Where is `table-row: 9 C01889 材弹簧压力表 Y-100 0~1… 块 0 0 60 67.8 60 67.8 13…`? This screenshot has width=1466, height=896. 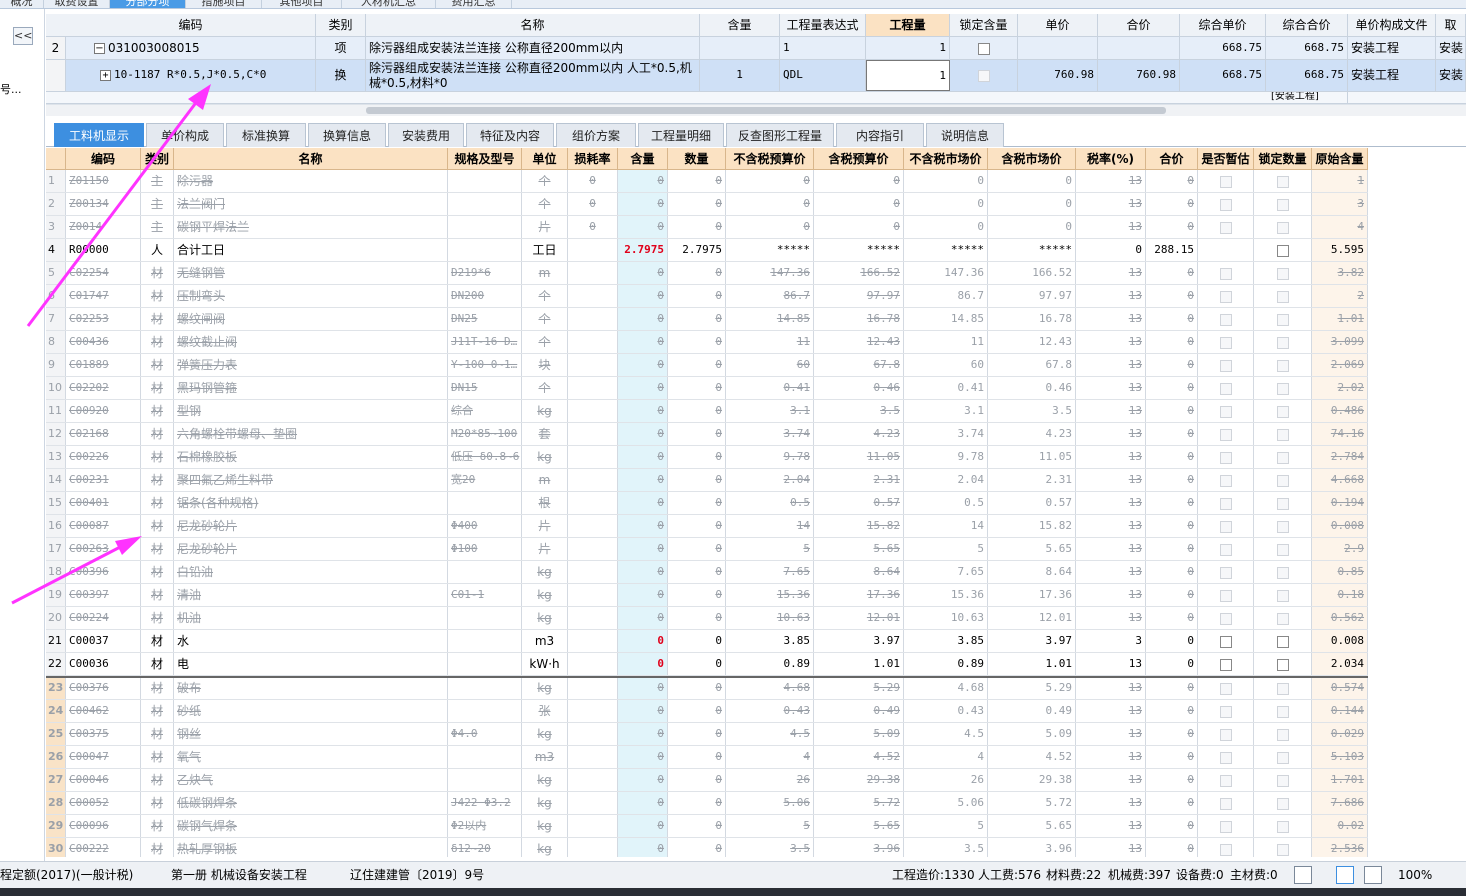 table-row: 9 C01889 材弹簧压力表 Y-100 0~1… 块 0 0 60 67.8 60 67.8 13… is located at coordinates (707, 365).